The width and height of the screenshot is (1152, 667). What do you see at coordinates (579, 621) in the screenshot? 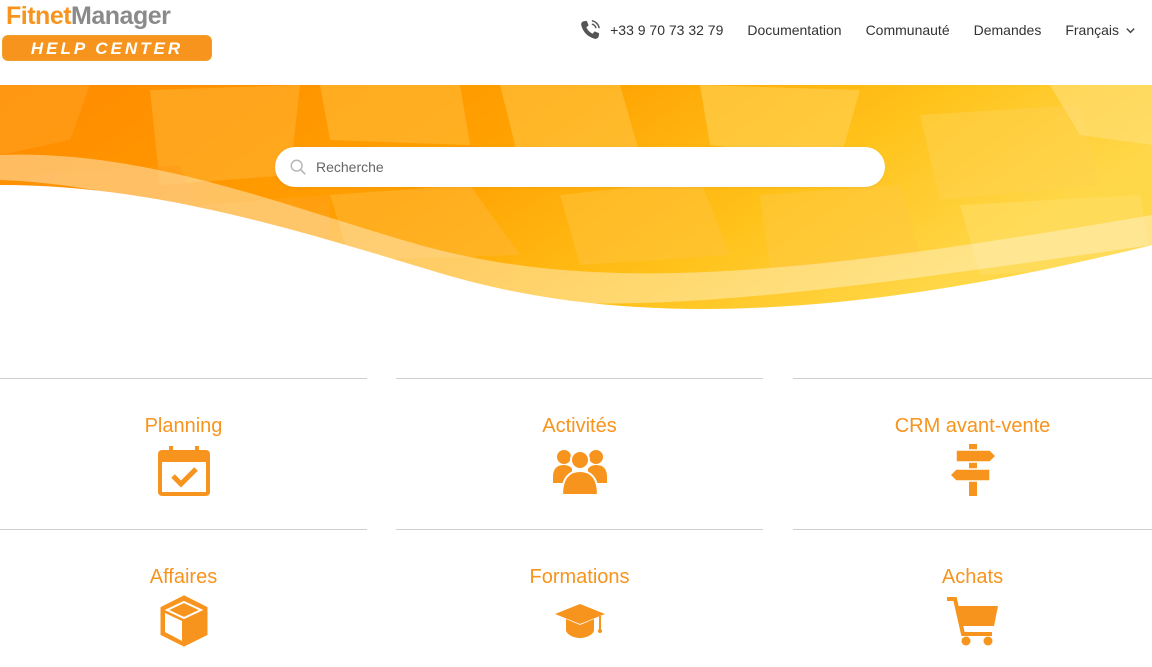
I see `graduation-cap-icon` at bounding box center [579, 621].